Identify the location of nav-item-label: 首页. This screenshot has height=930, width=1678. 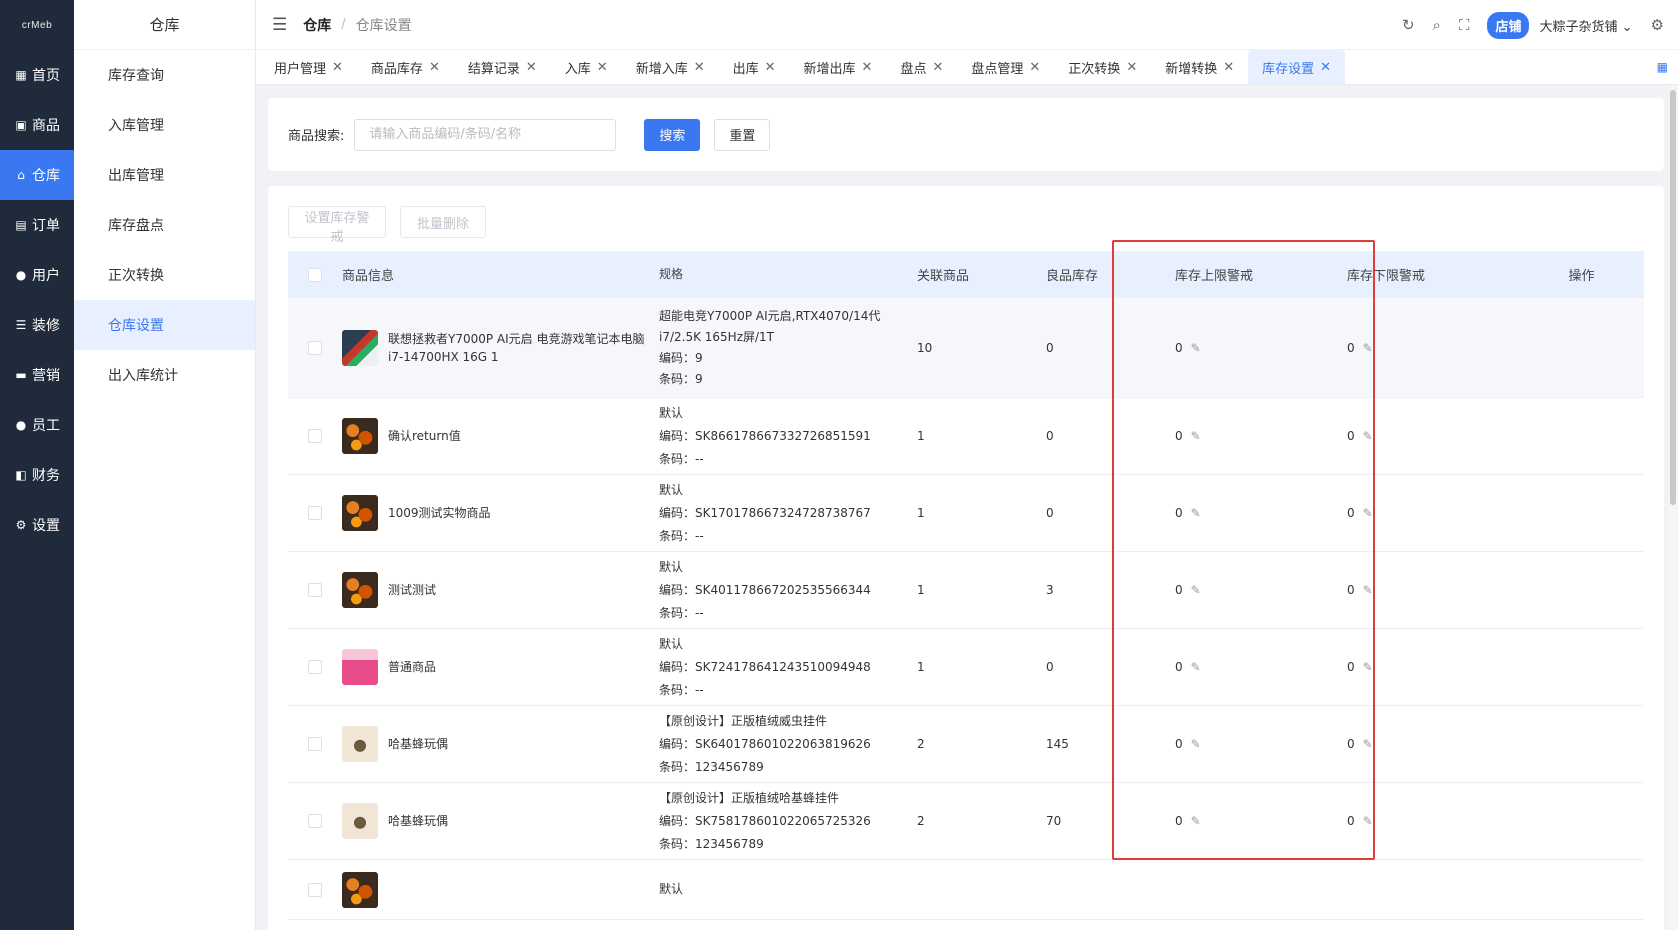
(46, 76).